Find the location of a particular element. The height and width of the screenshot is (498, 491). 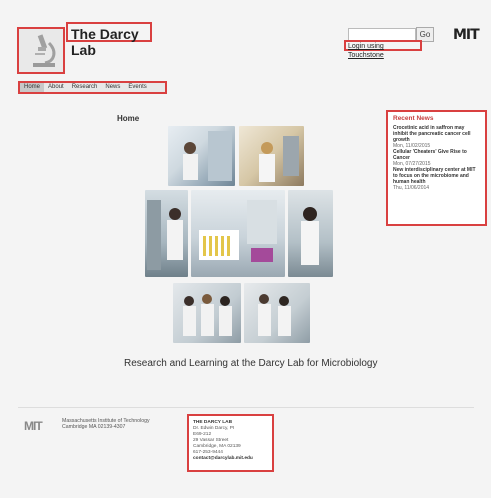

main-nav: Home About Research News Events is located at coordinates (92, 87).